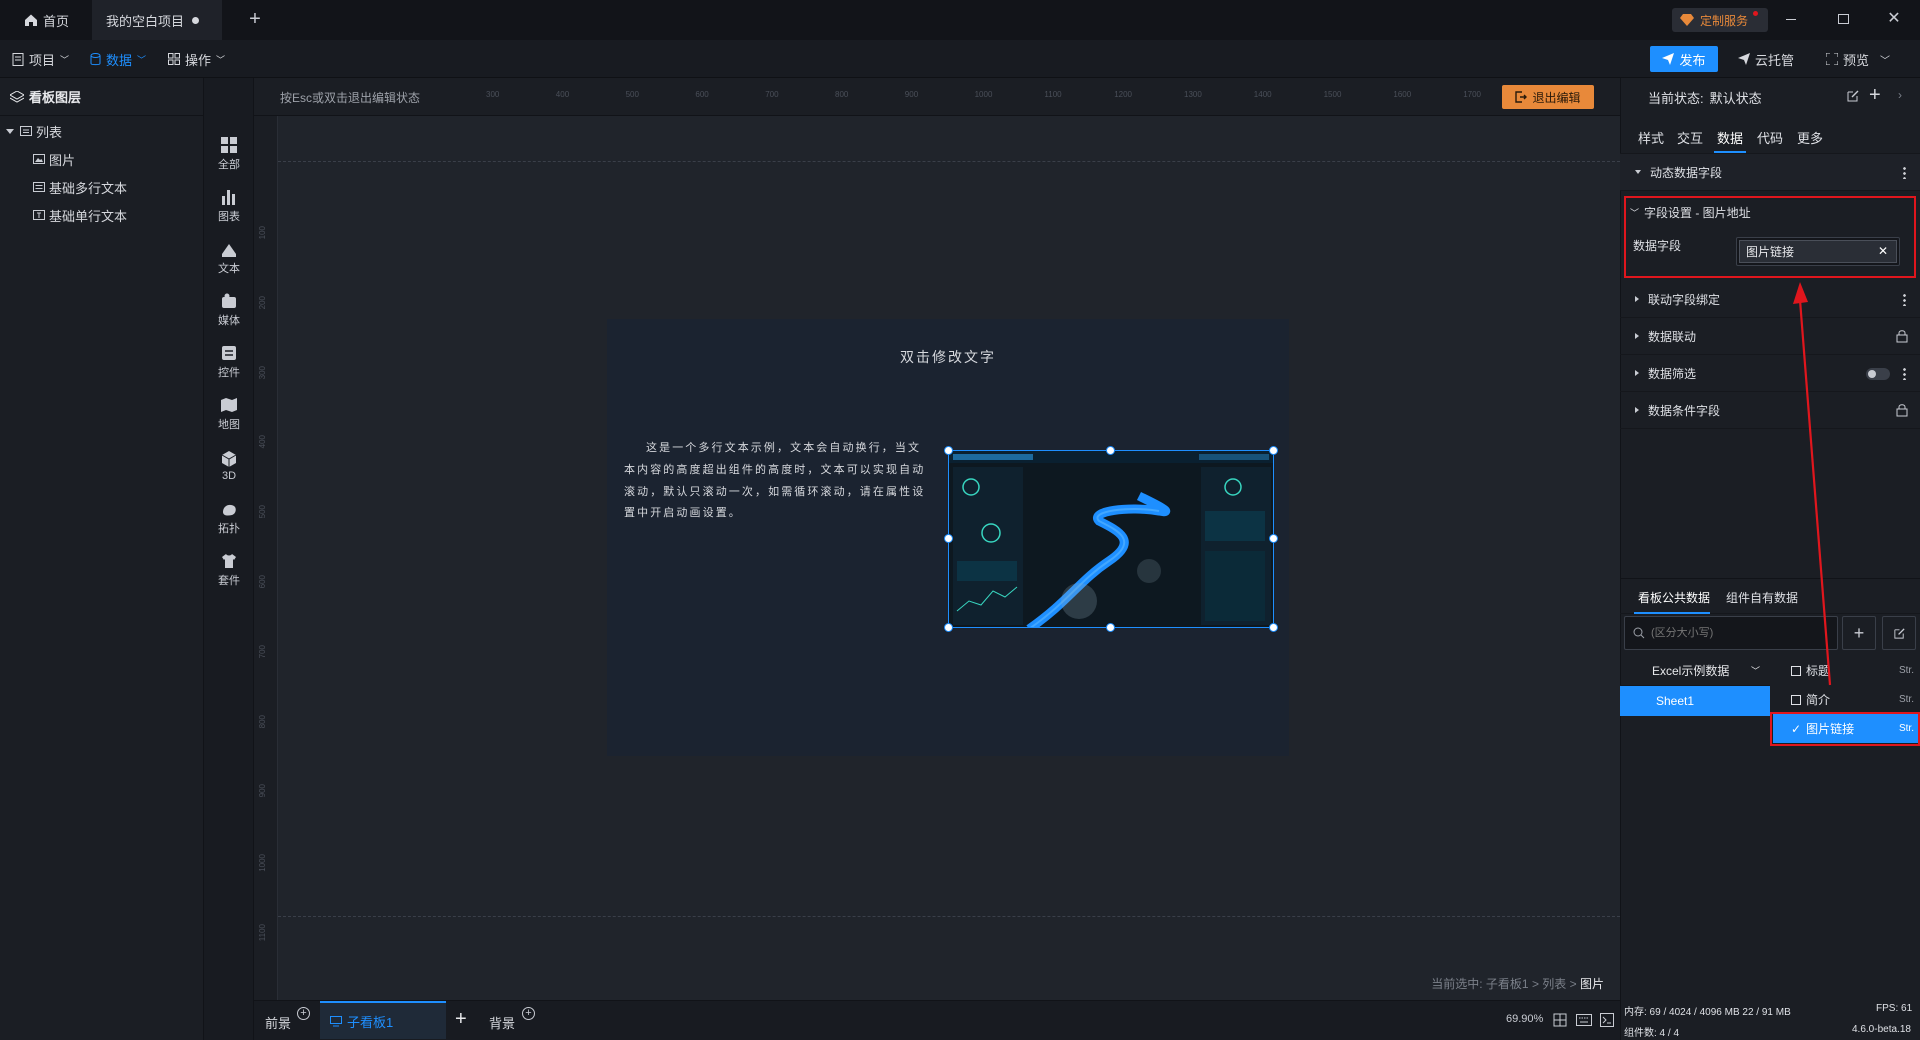 This screenshot has height=1040, width=1920. What do you see at coordinates (1584, 1020) in the screenshot?
I see `keyboard-icon` at bounding box center [1584, 1020].